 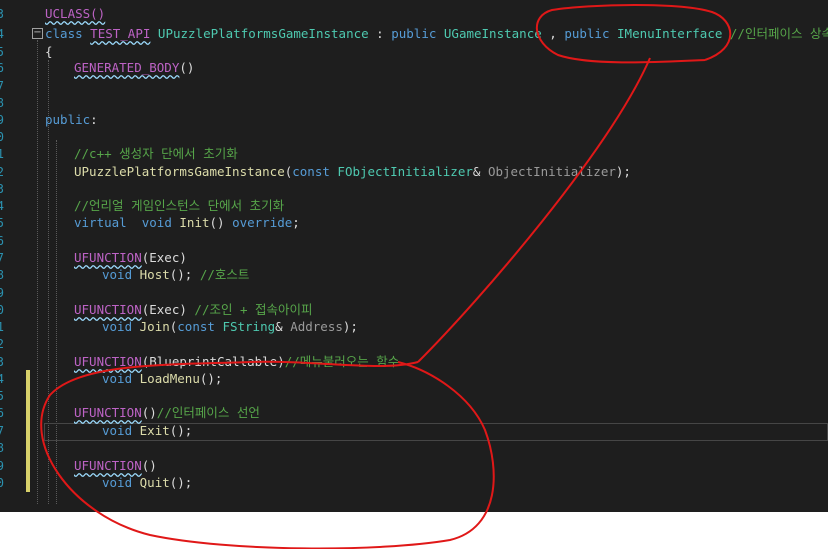 What do you see at coordinates (179, 171) in the screenshot?
I see `function-token: UPuzzlePlatformsGameInstance` at bounding box center [179, 171].